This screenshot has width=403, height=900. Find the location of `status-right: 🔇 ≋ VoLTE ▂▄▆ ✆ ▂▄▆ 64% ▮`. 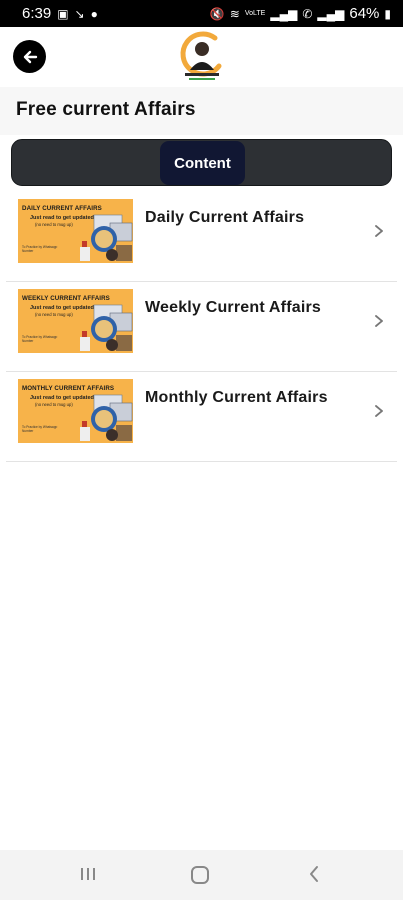

status-right: 🔇 ≋ VoLTE ▂▄▆ ✆ ▂▄▆ 64% ▮ is located at coordinates (300, 13).